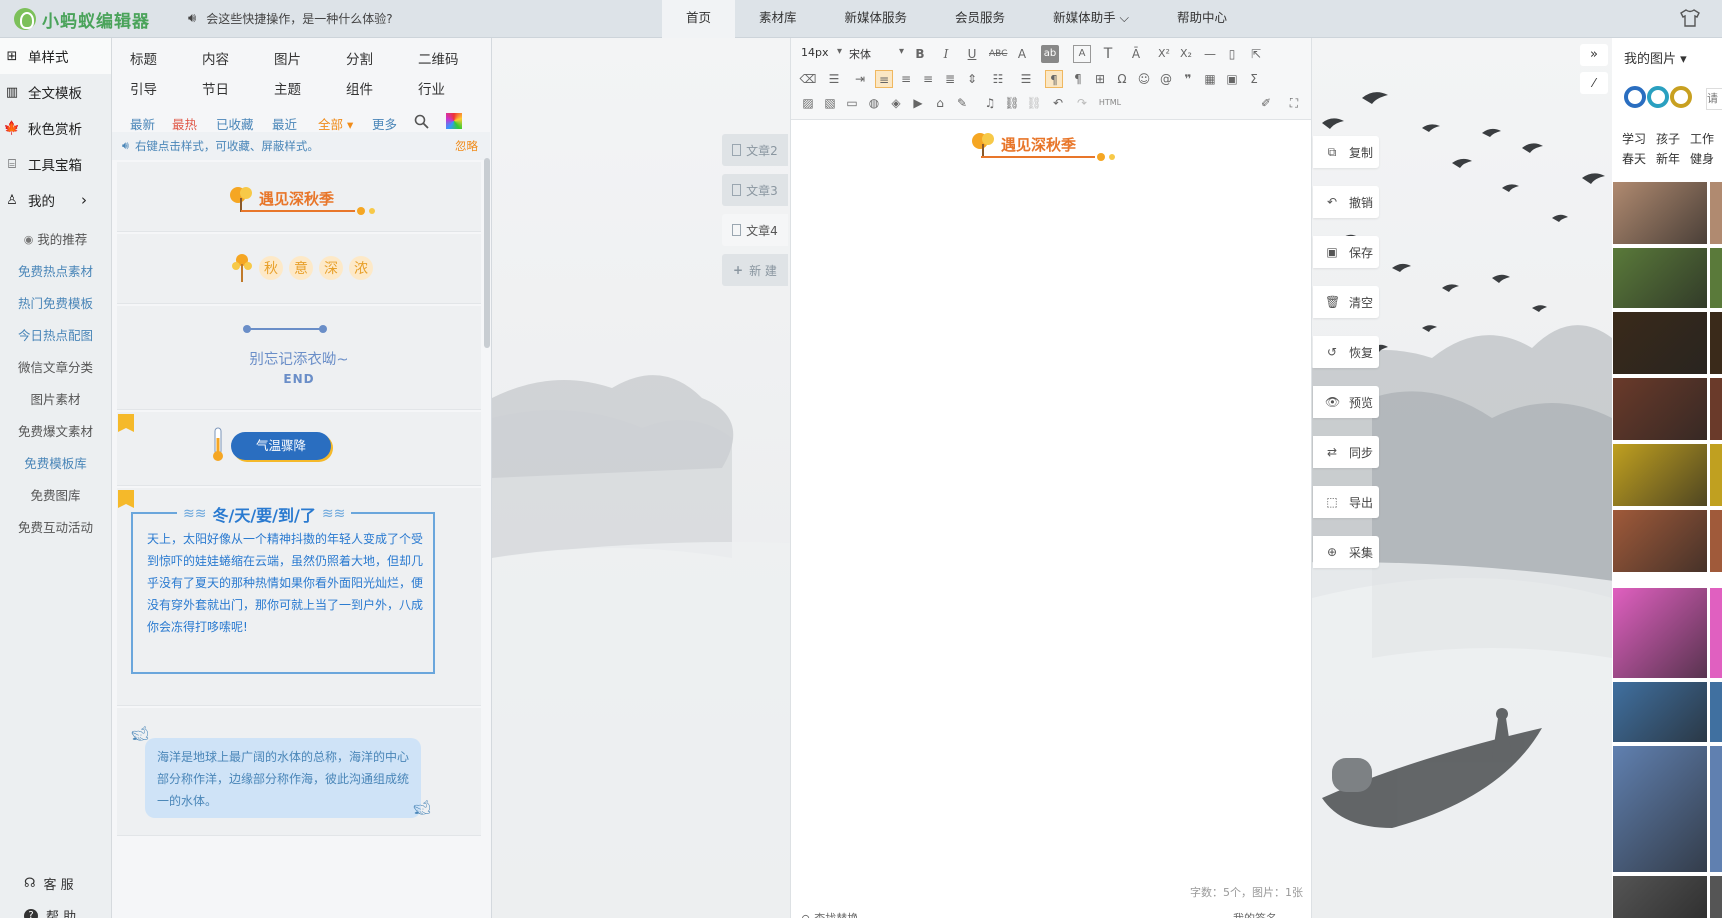 This screenshot has width=1722, height=918. I want to click on text-style-icon: T, so click(1108, 54).